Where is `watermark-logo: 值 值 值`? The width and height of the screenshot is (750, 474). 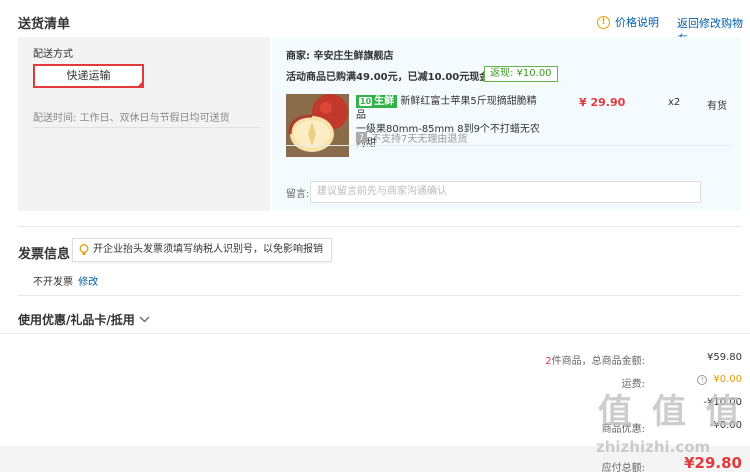
watermark-logo: 值 值 值 is located at coordinates (671, 412).